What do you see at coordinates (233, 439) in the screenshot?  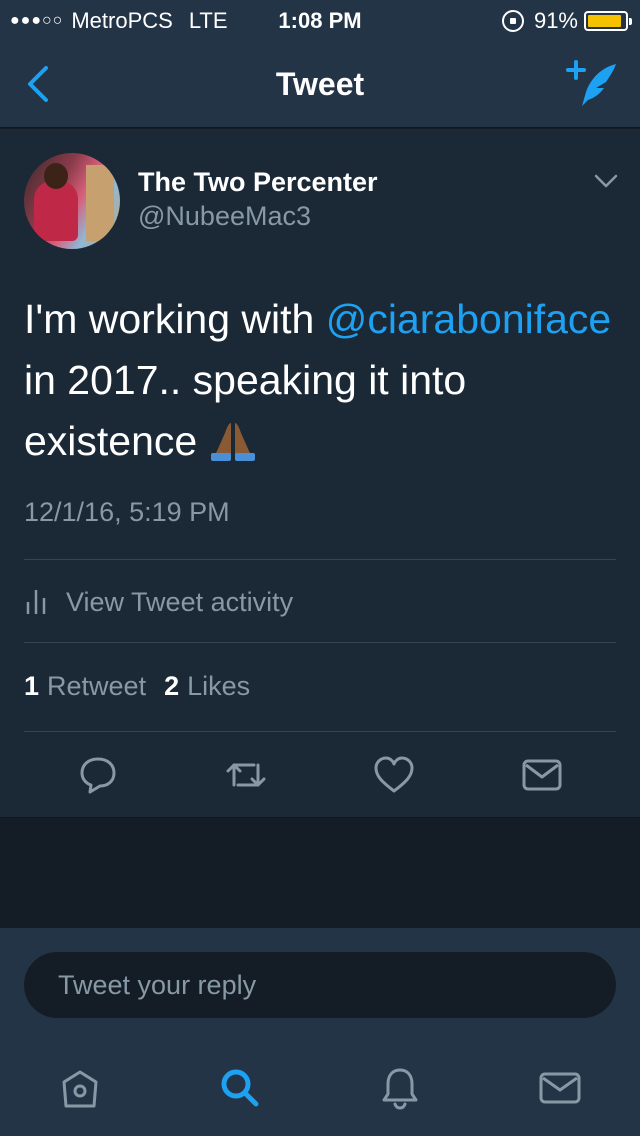 I see `folded-hands-icon` at bounding box center [233, 439].